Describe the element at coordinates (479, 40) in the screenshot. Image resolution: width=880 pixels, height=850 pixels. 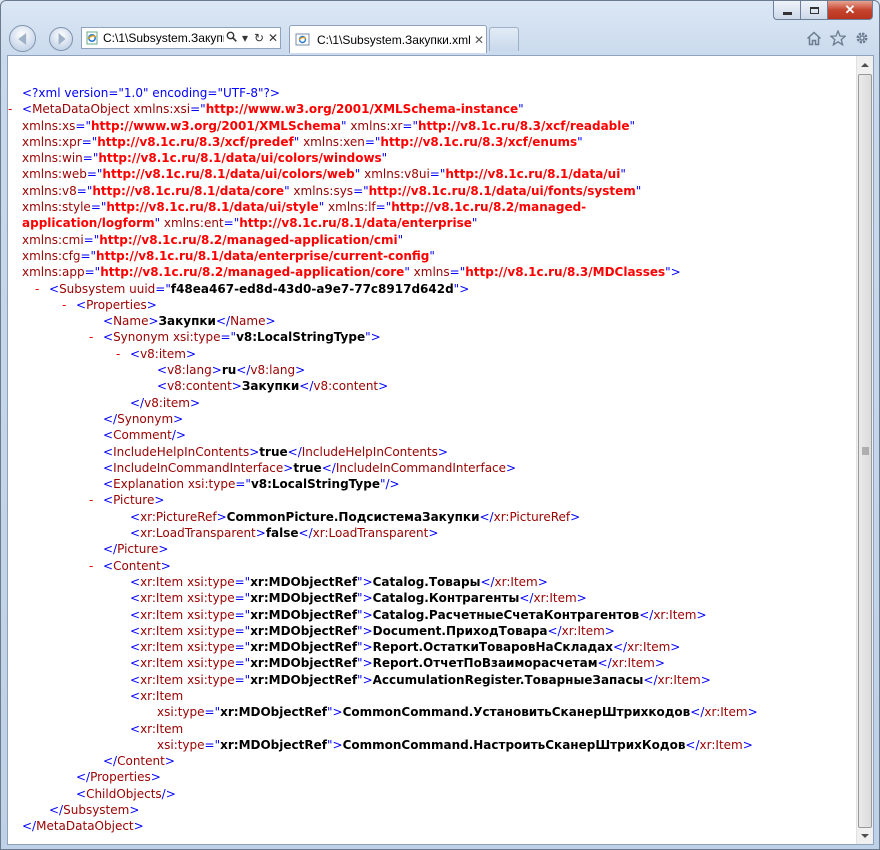
I see `tab-close-button: ✕` at that location.